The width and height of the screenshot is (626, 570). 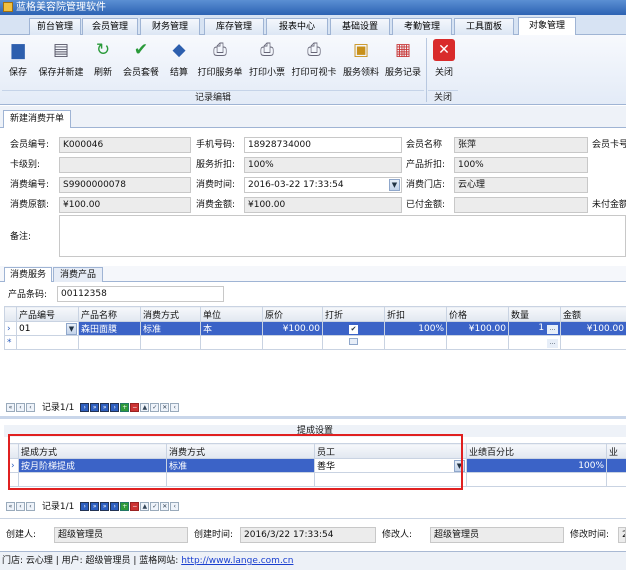 I want to click on table-cell: 01 ▼, so click(x=47, y=328).